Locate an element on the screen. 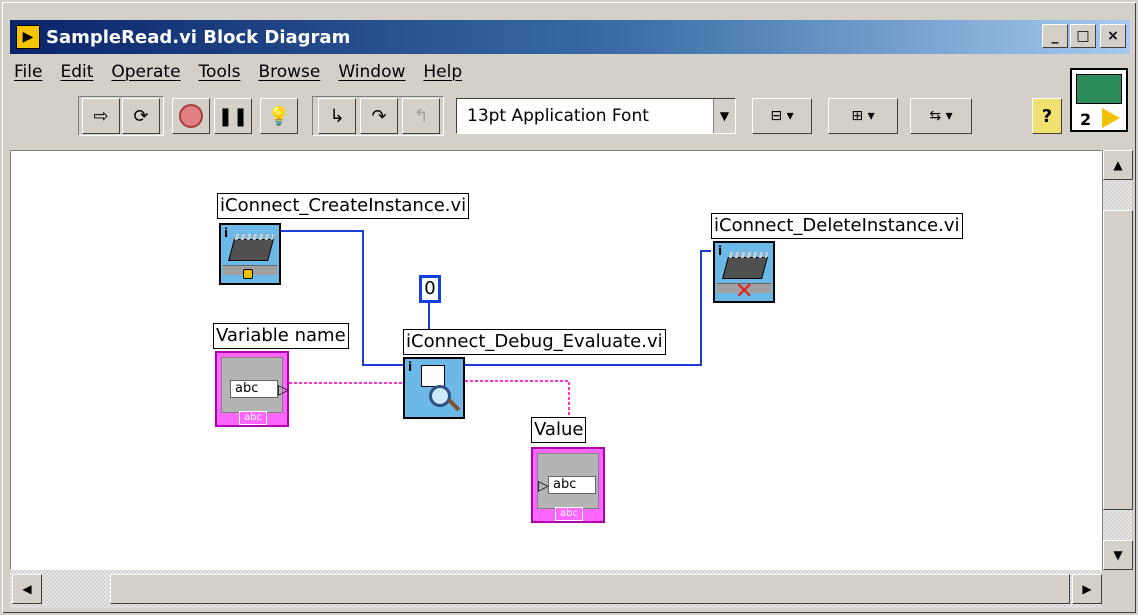 This screenshot has width=1138, height=615. abort-button is located at coordinates (191, 116).